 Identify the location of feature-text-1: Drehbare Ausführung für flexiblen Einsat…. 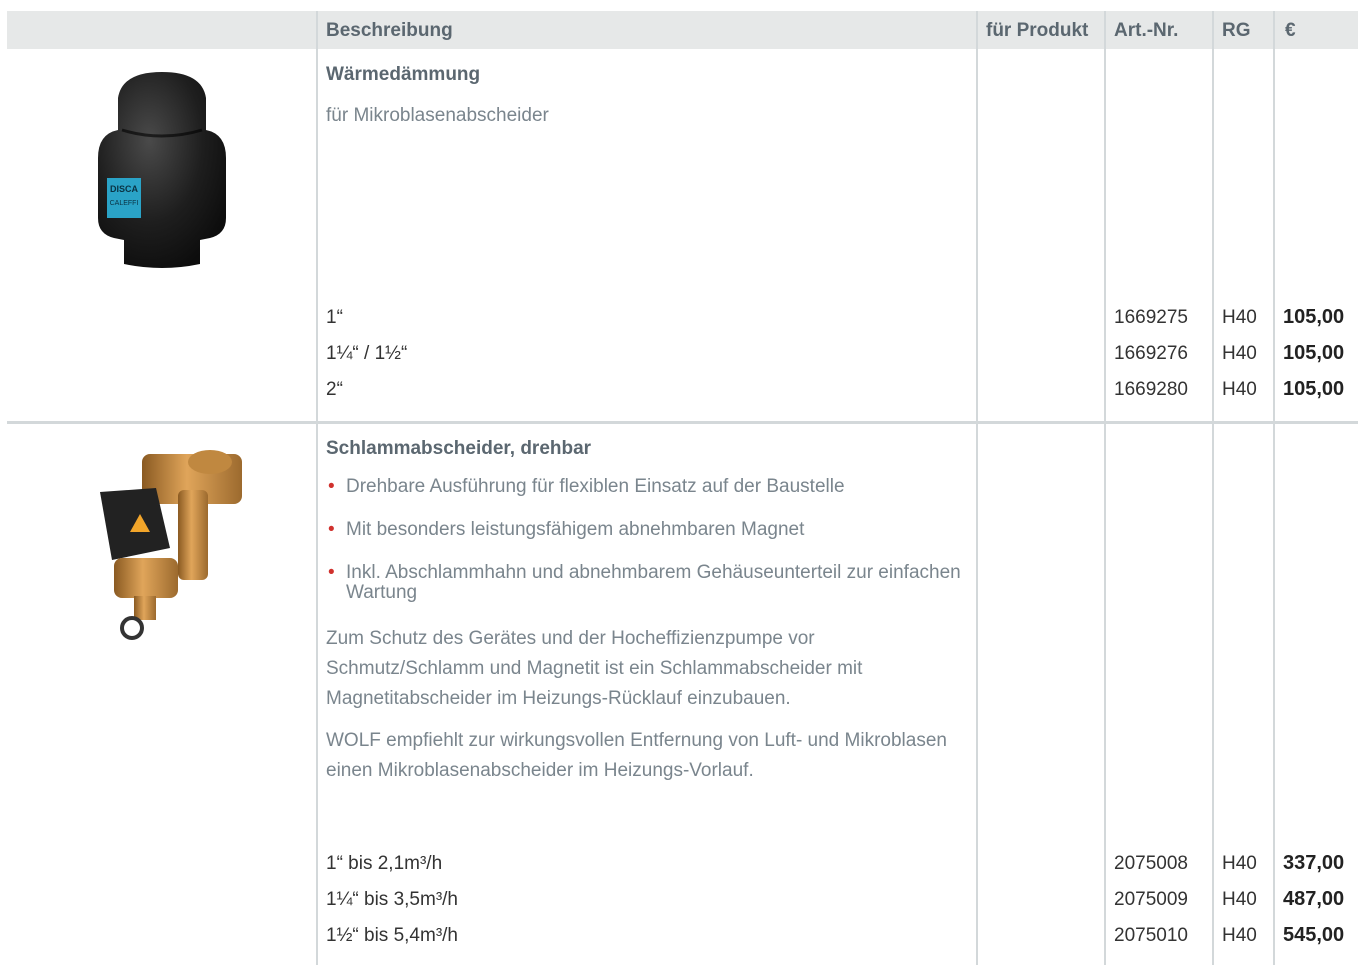
(595, 486).